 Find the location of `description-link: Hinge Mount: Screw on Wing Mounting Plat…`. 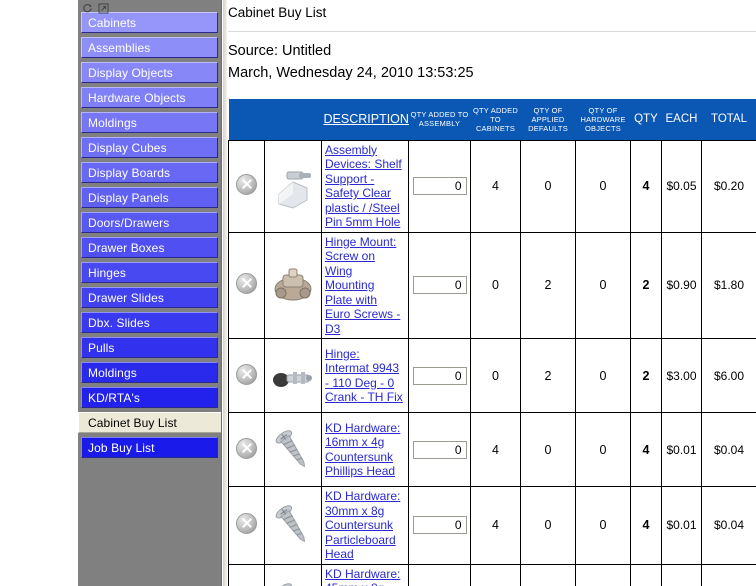

description-link: Hinge Mount: Screw on Wing Mounting Plat… is located at coordinates (365, 286).